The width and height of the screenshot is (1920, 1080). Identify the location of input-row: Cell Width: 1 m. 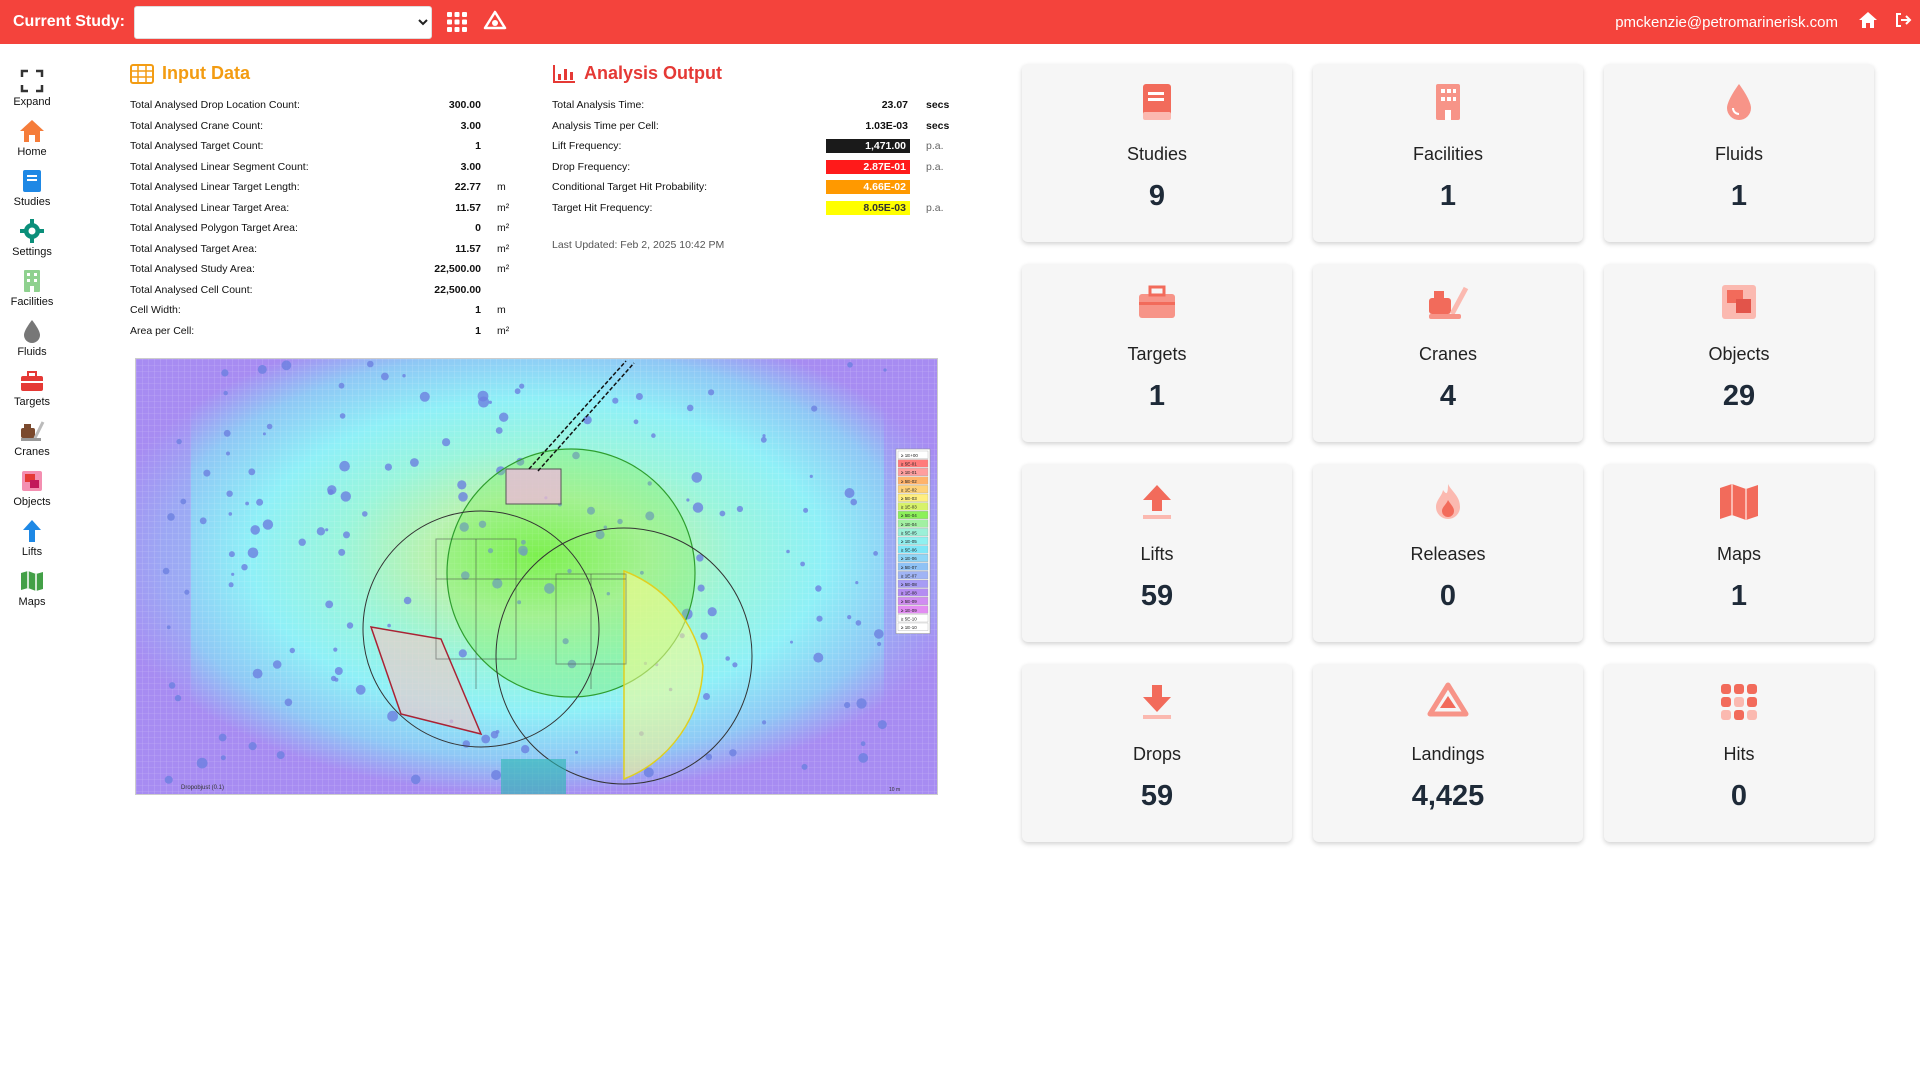
(325, 310).